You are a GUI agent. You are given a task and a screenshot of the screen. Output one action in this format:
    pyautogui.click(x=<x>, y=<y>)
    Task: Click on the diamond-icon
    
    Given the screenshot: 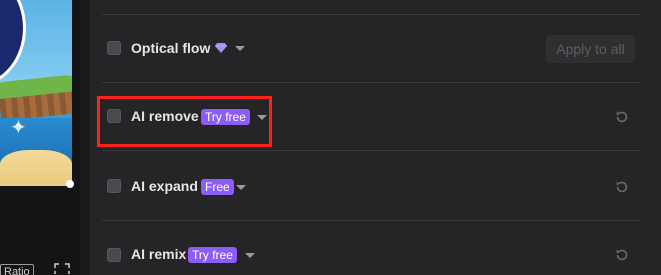 What is the action you would take?
    pyautogui.click(x=221, y=48)
    